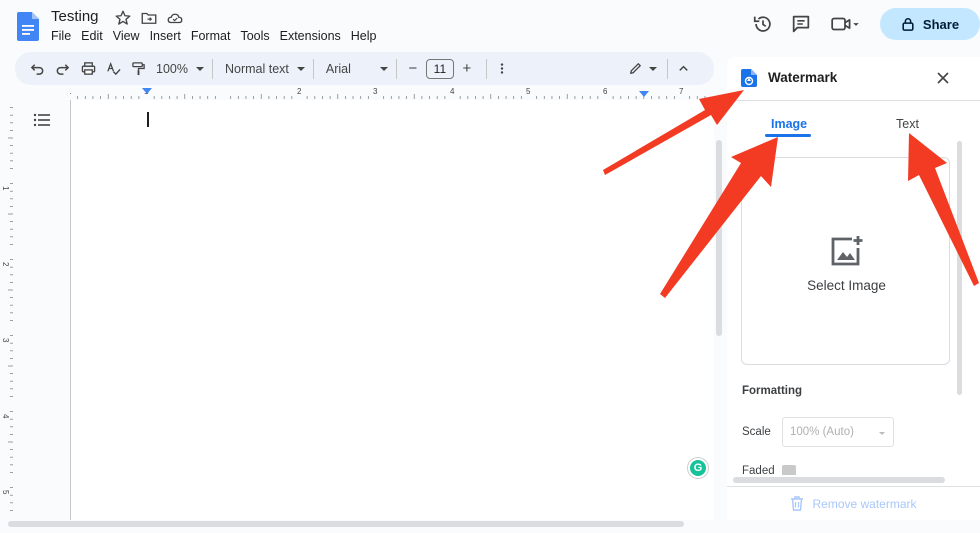 This screenshot has width=980, height=533. I want to click on chevron-up-icon, so click(684, 68).